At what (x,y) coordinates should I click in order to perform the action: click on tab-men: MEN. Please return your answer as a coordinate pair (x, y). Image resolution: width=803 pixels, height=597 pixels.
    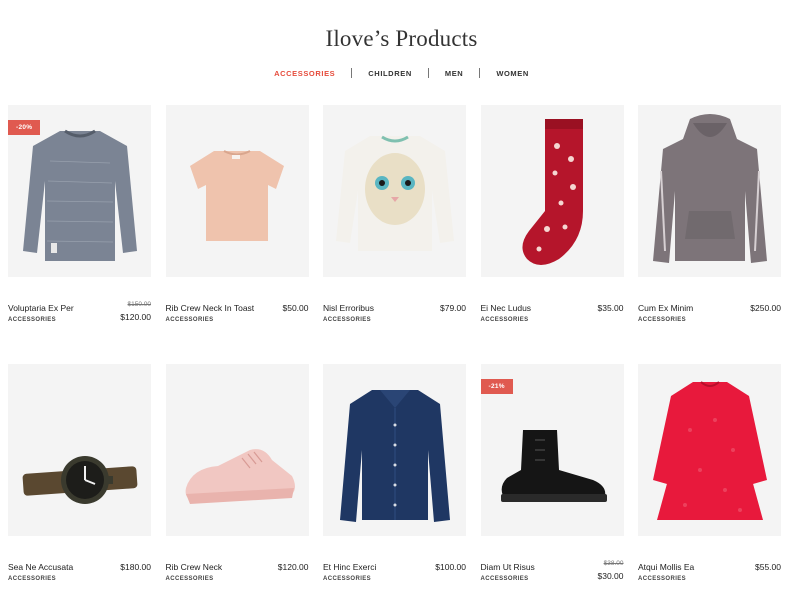
    Looking at the image, I should click on (454, 73).